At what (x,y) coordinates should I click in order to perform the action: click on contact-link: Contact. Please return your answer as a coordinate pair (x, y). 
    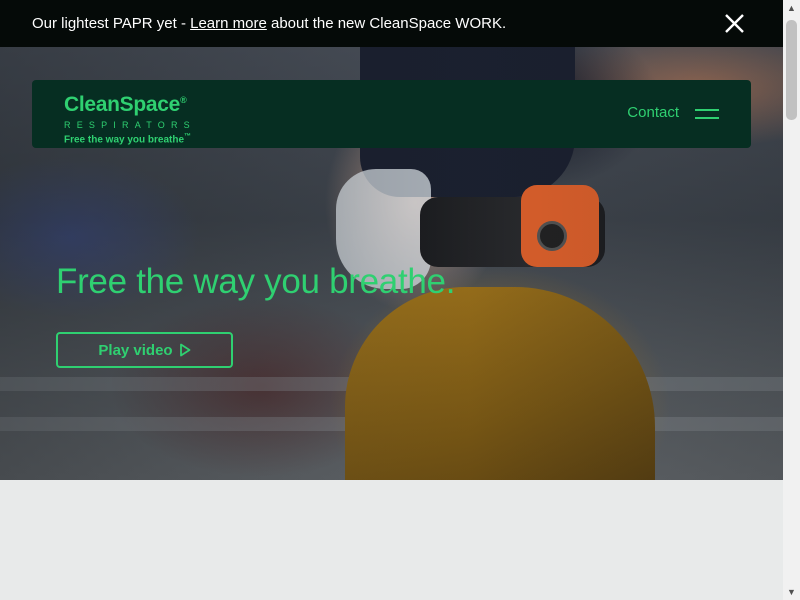
    Looking at the image, I should click on (653, 112).